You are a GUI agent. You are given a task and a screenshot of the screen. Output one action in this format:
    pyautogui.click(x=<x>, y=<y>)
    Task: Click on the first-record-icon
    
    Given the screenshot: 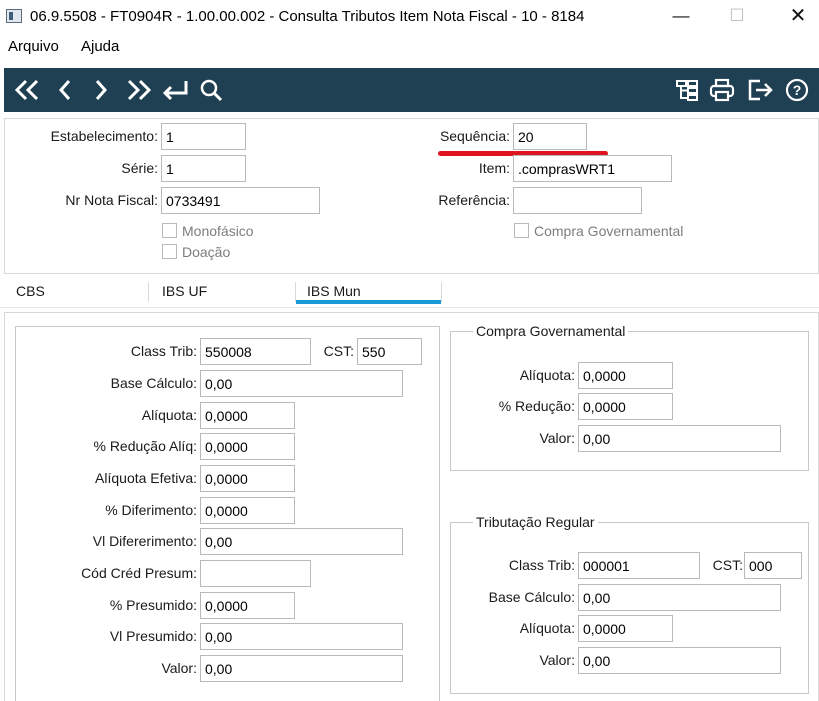 What is the action you would take?
    pyautogui.click(x=27, y=90)
    